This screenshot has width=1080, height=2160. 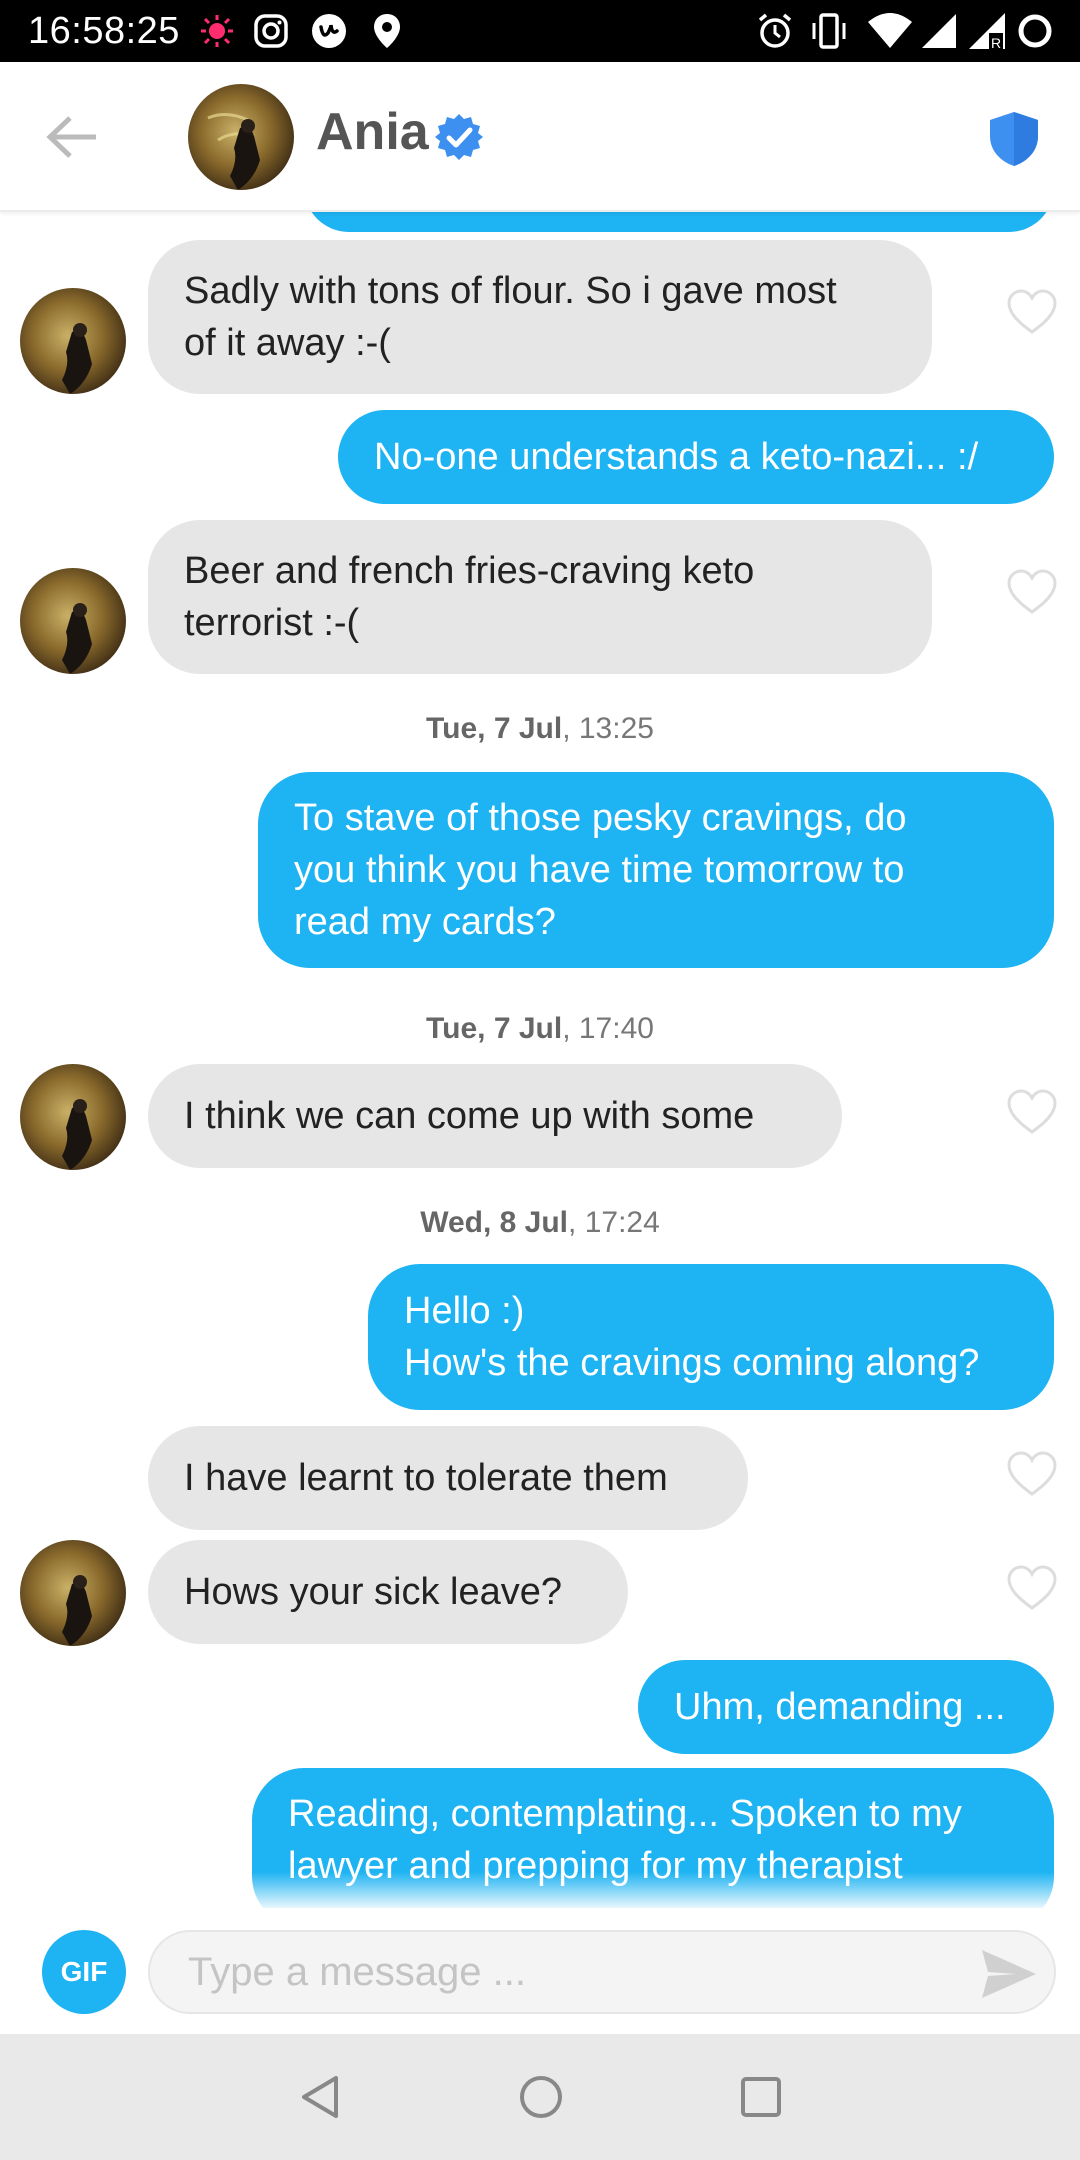 I want to click on gif-button: GIF, so click(x=84, y=1972).